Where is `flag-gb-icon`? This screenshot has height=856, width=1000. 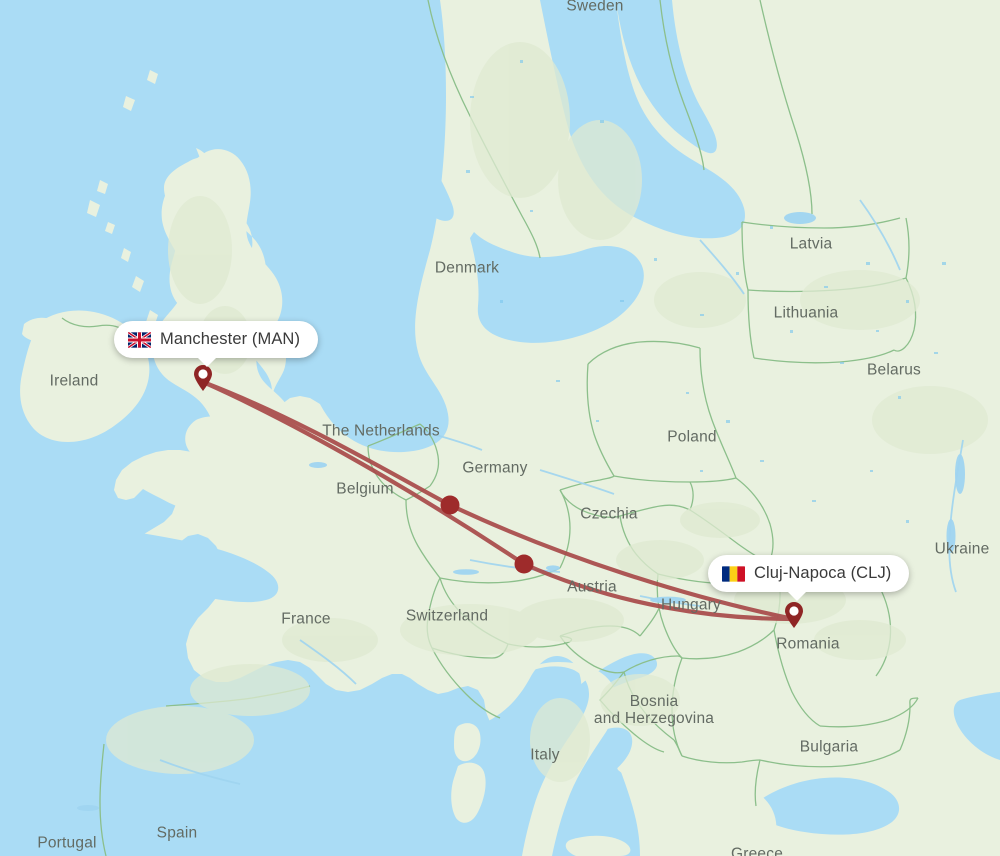
flag-gb-icon is located at coordinates (139, 339).